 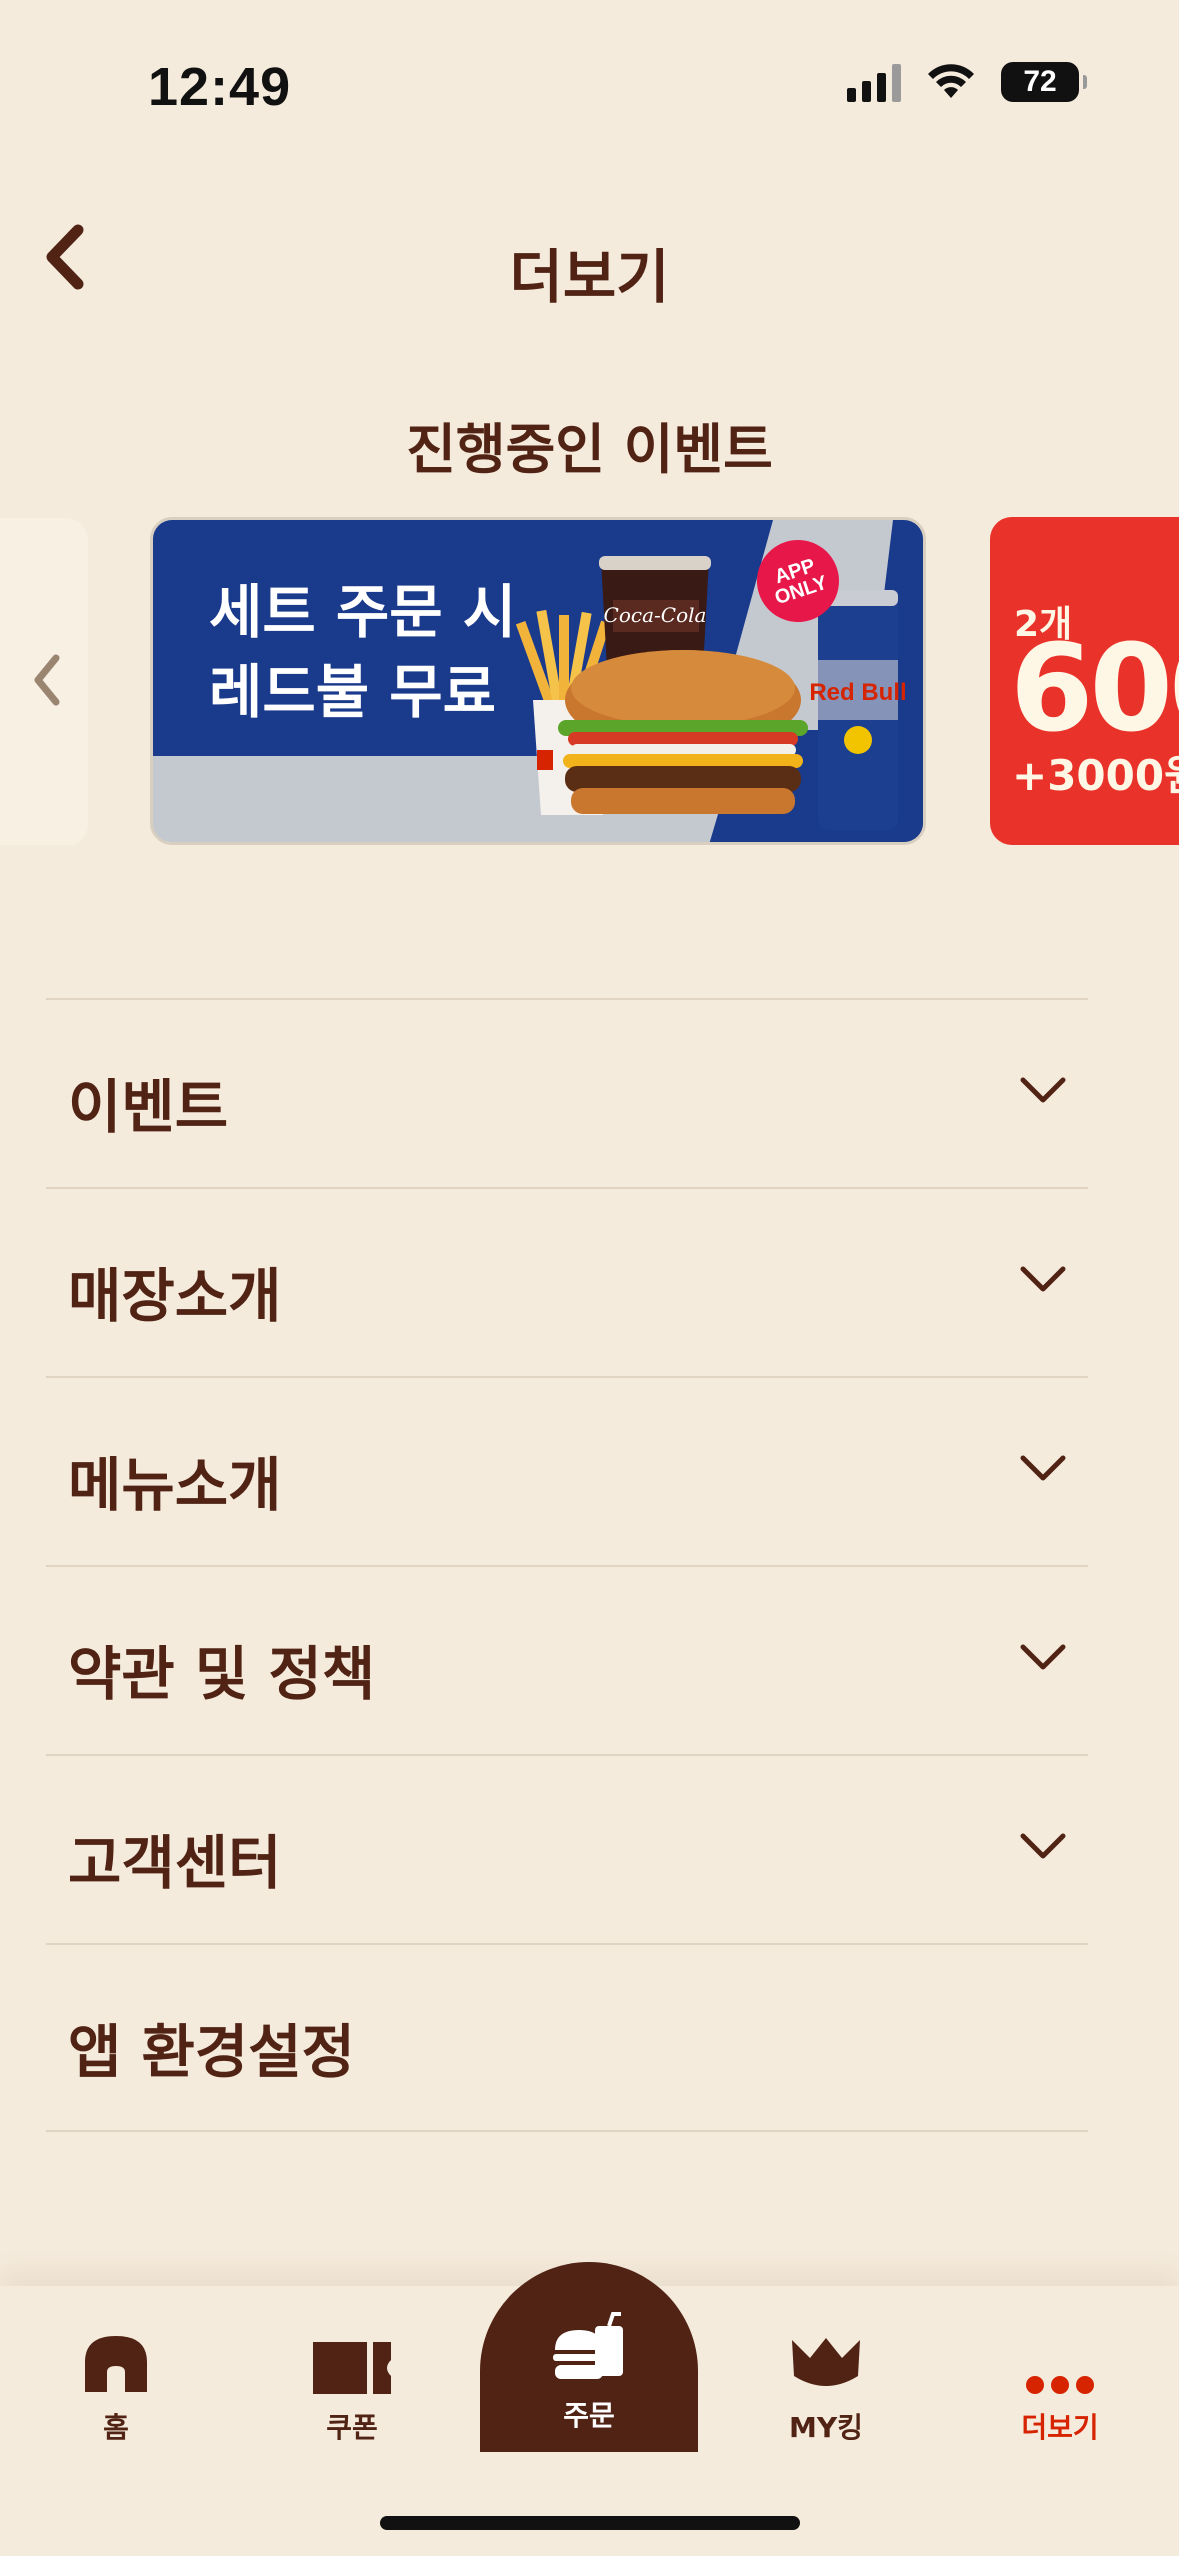 What do you see at coordinates (1095, 775) in the screenshot?
I see `next-banner-price: +3000원` at bounding box center [1095, 775].